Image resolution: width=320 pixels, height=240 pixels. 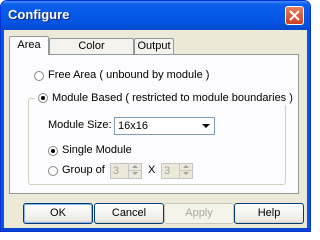 I want to click on single-module-radio: Single Module, so click(x=108, y=151).